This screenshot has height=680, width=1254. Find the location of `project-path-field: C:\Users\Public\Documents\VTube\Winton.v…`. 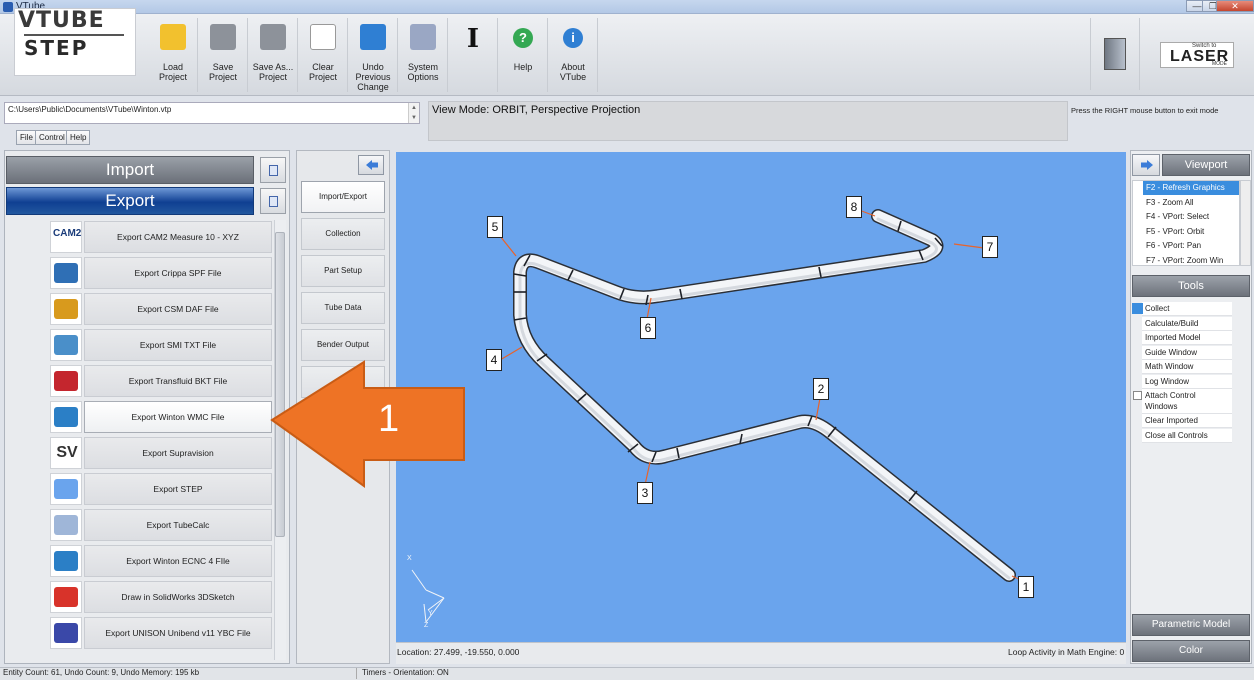

project-path-field: C:\Users\Public\Documents\VTube\Winton.v… is located at coordinates (212, 113).